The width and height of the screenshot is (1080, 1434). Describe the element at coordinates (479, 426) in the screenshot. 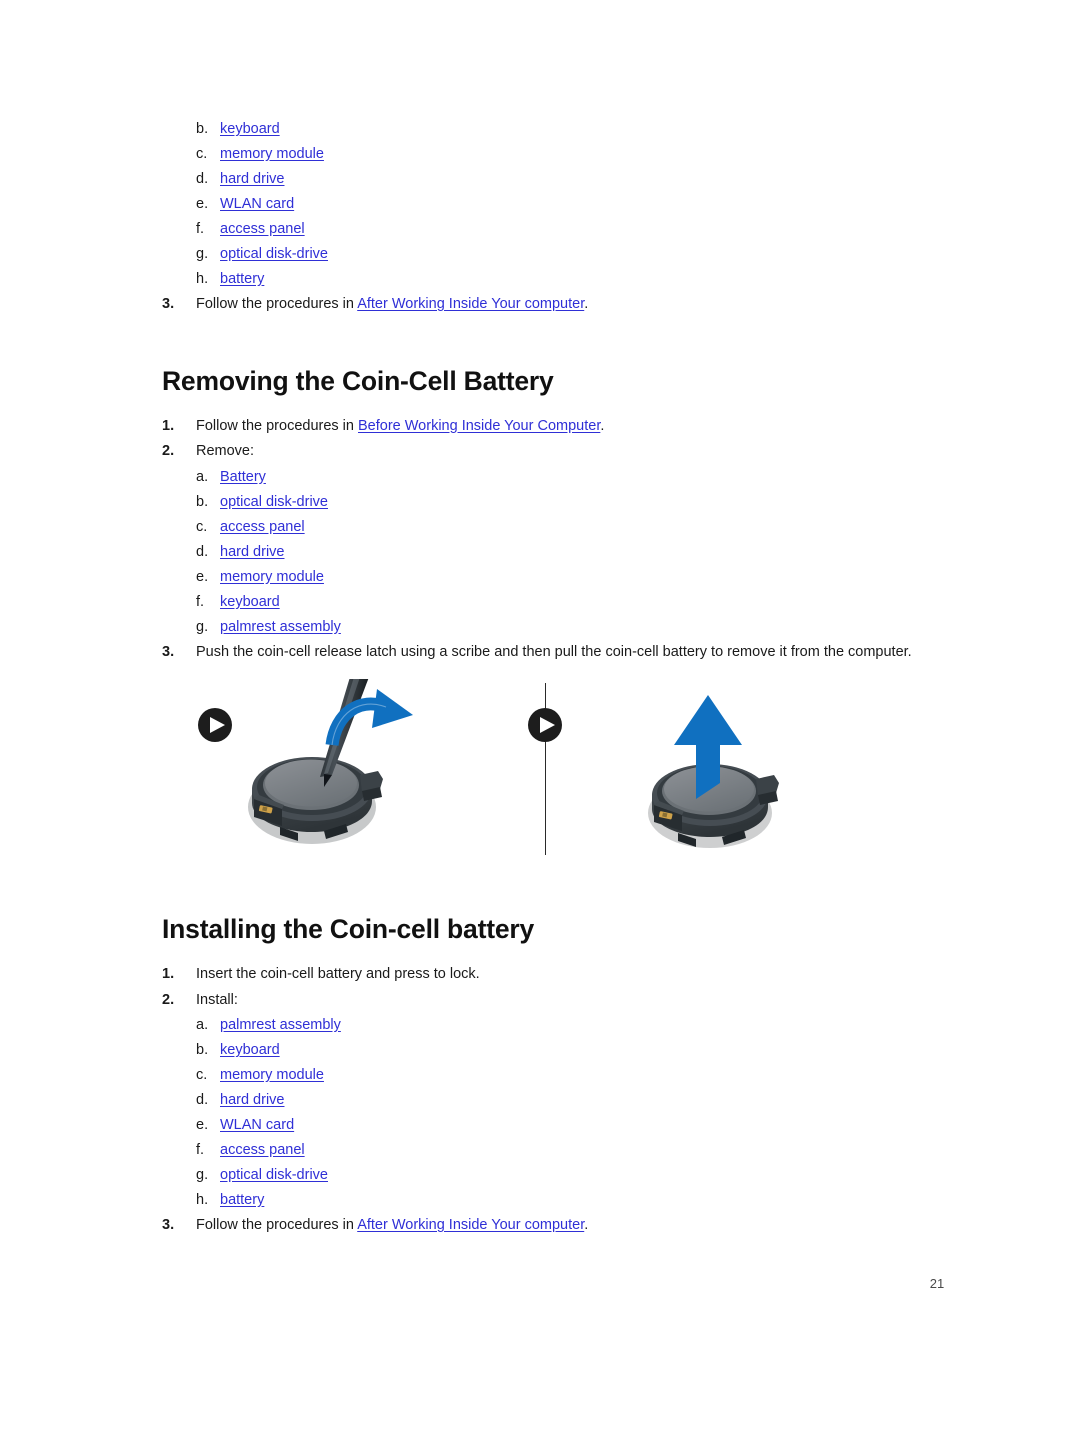

I see `link-before-working-inside-your-computer: Before Working Inside Your Computer` at that location.